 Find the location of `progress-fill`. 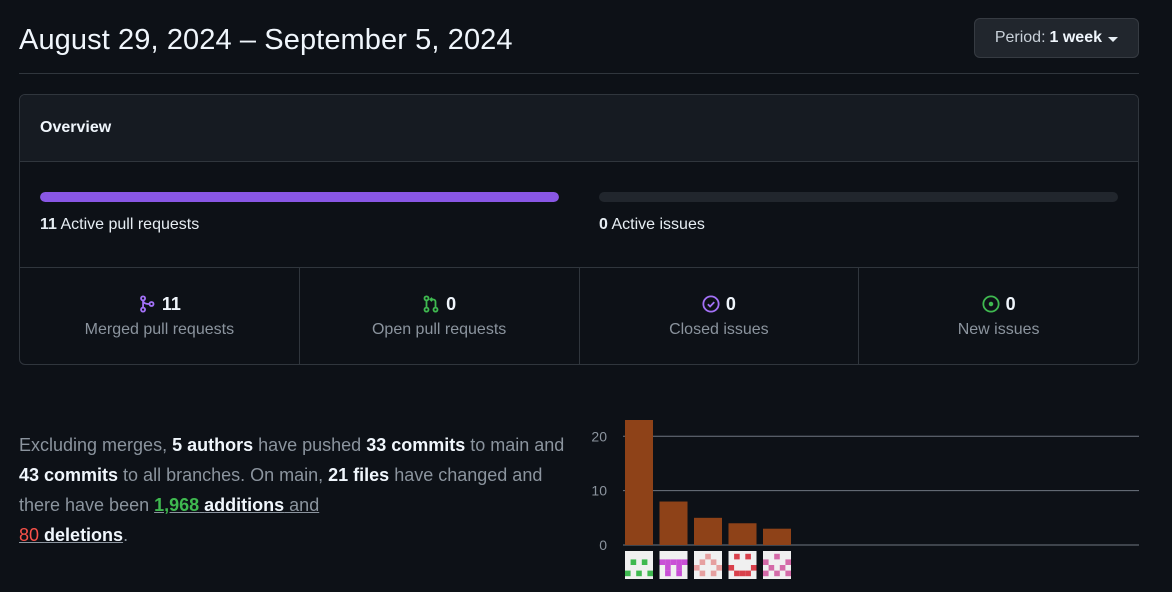

progress-fill is located at coordinates (299, 197).